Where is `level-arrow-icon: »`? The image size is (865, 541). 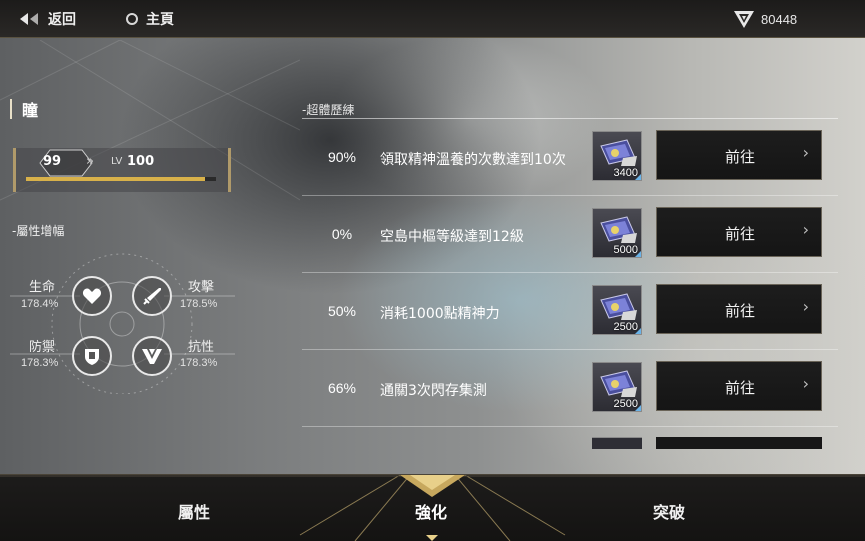 level-arrow-icon: » is located at coordinates (90, 161).